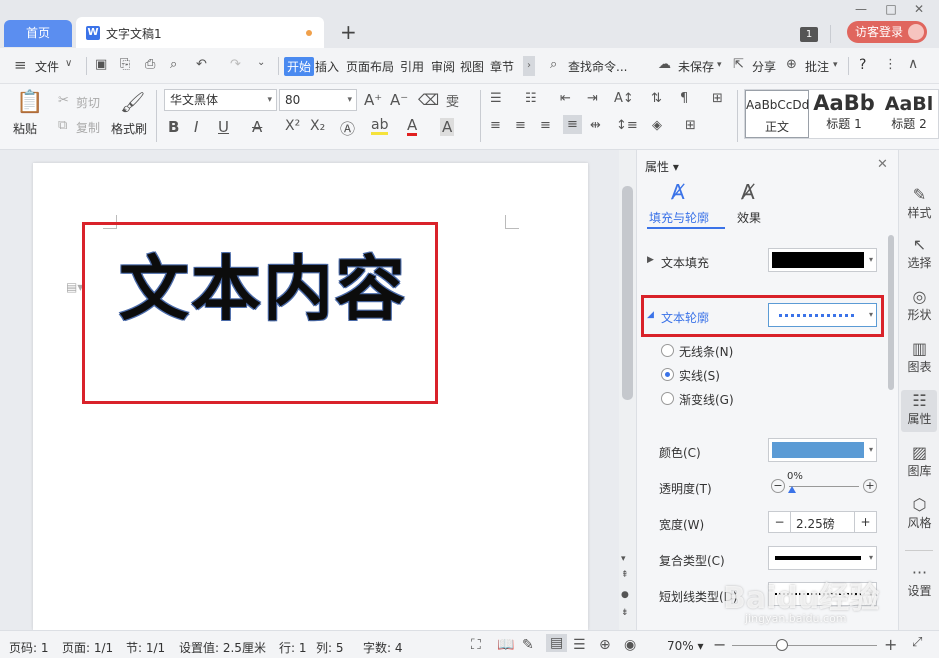  Describe the element at coordinates (20, 65) in the screenshot. I see `hamburger-icon: ≡` at that location.